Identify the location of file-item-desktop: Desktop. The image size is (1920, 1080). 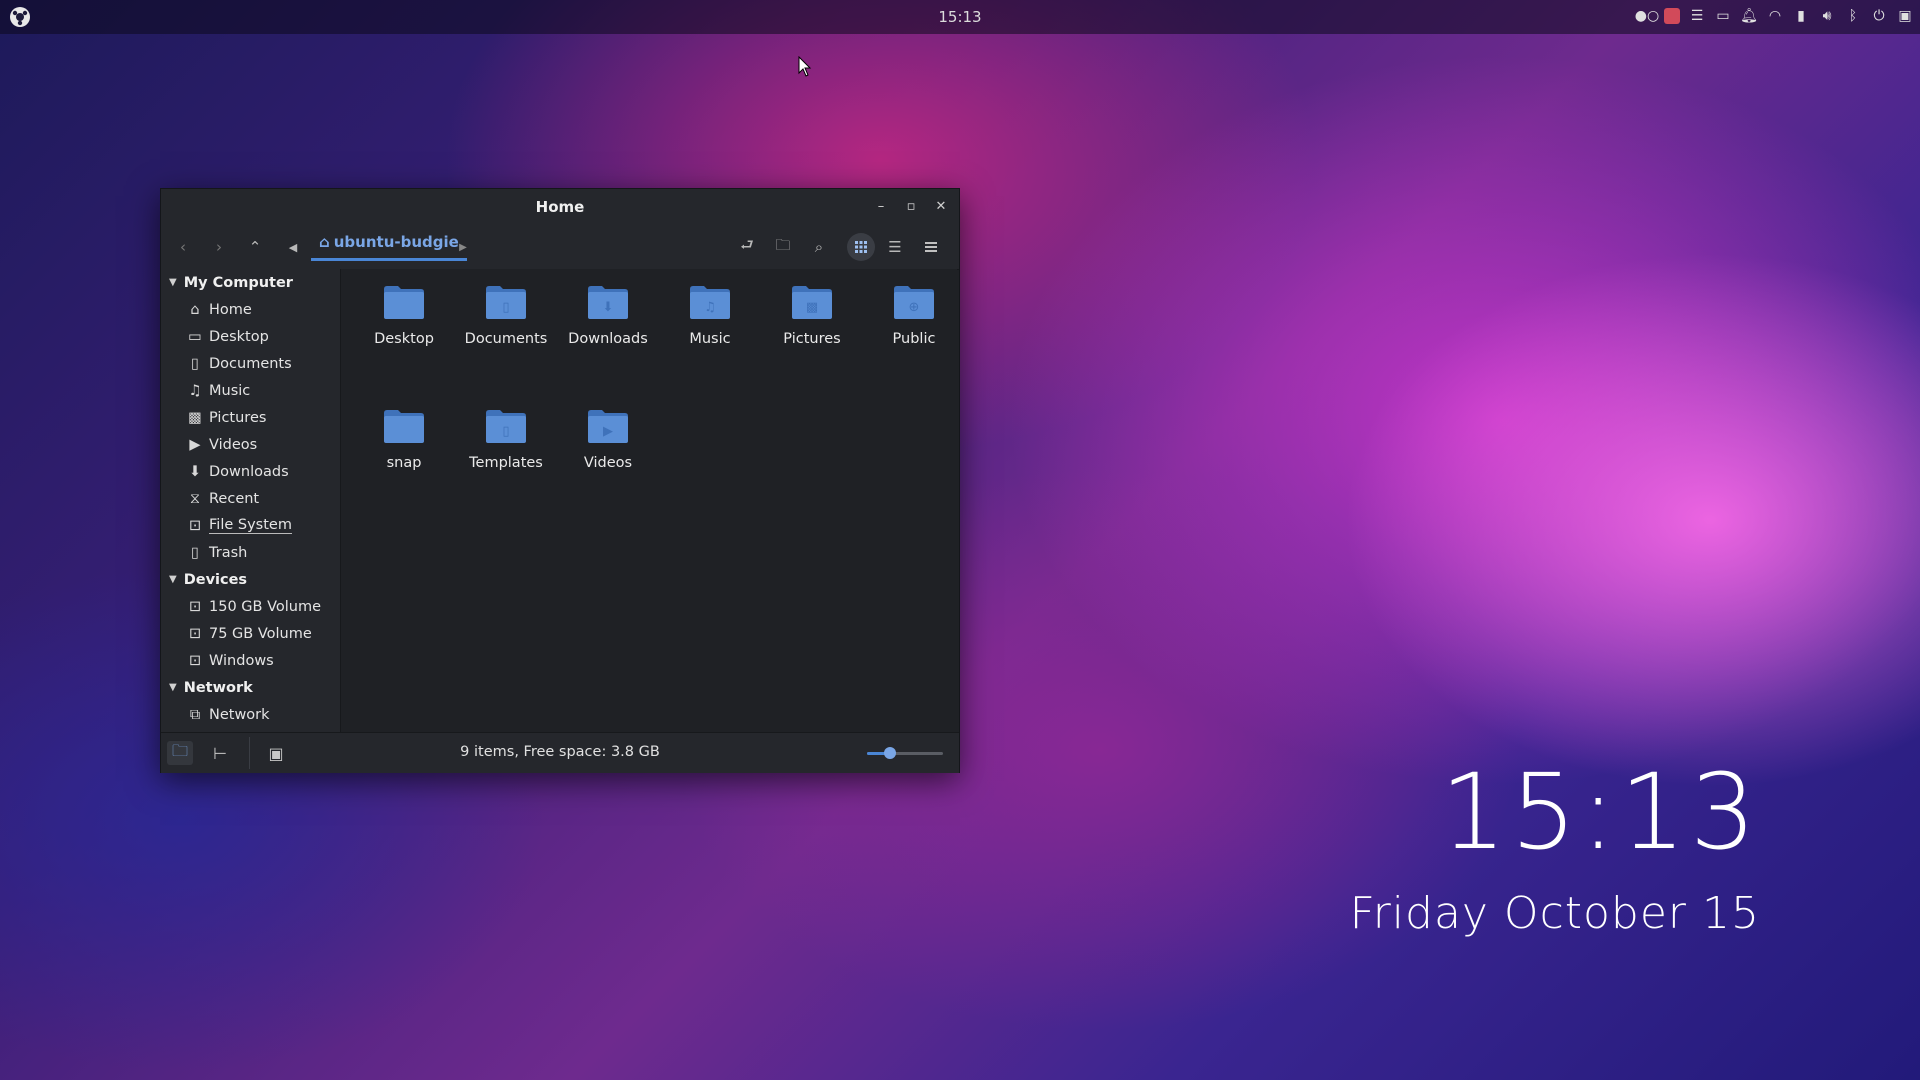
(404, 315).